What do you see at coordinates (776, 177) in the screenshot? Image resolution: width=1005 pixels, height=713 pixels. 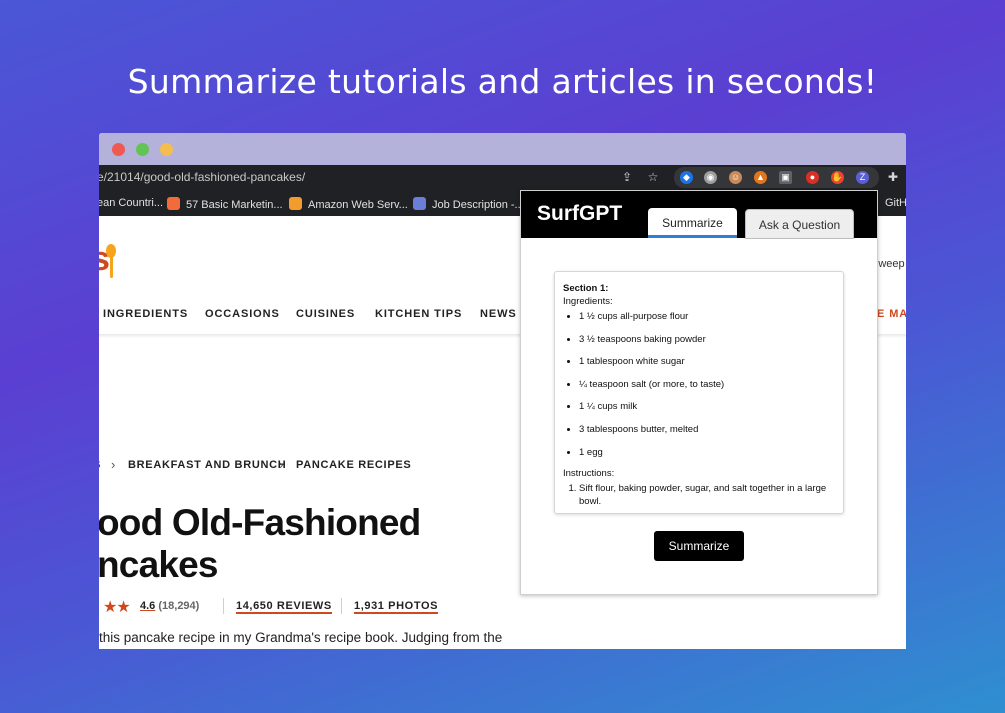 I see `extensions-area: ◆ ◉ ☺ ▲ ▣ ● ✋ Z` at bounding box center [776, 177].